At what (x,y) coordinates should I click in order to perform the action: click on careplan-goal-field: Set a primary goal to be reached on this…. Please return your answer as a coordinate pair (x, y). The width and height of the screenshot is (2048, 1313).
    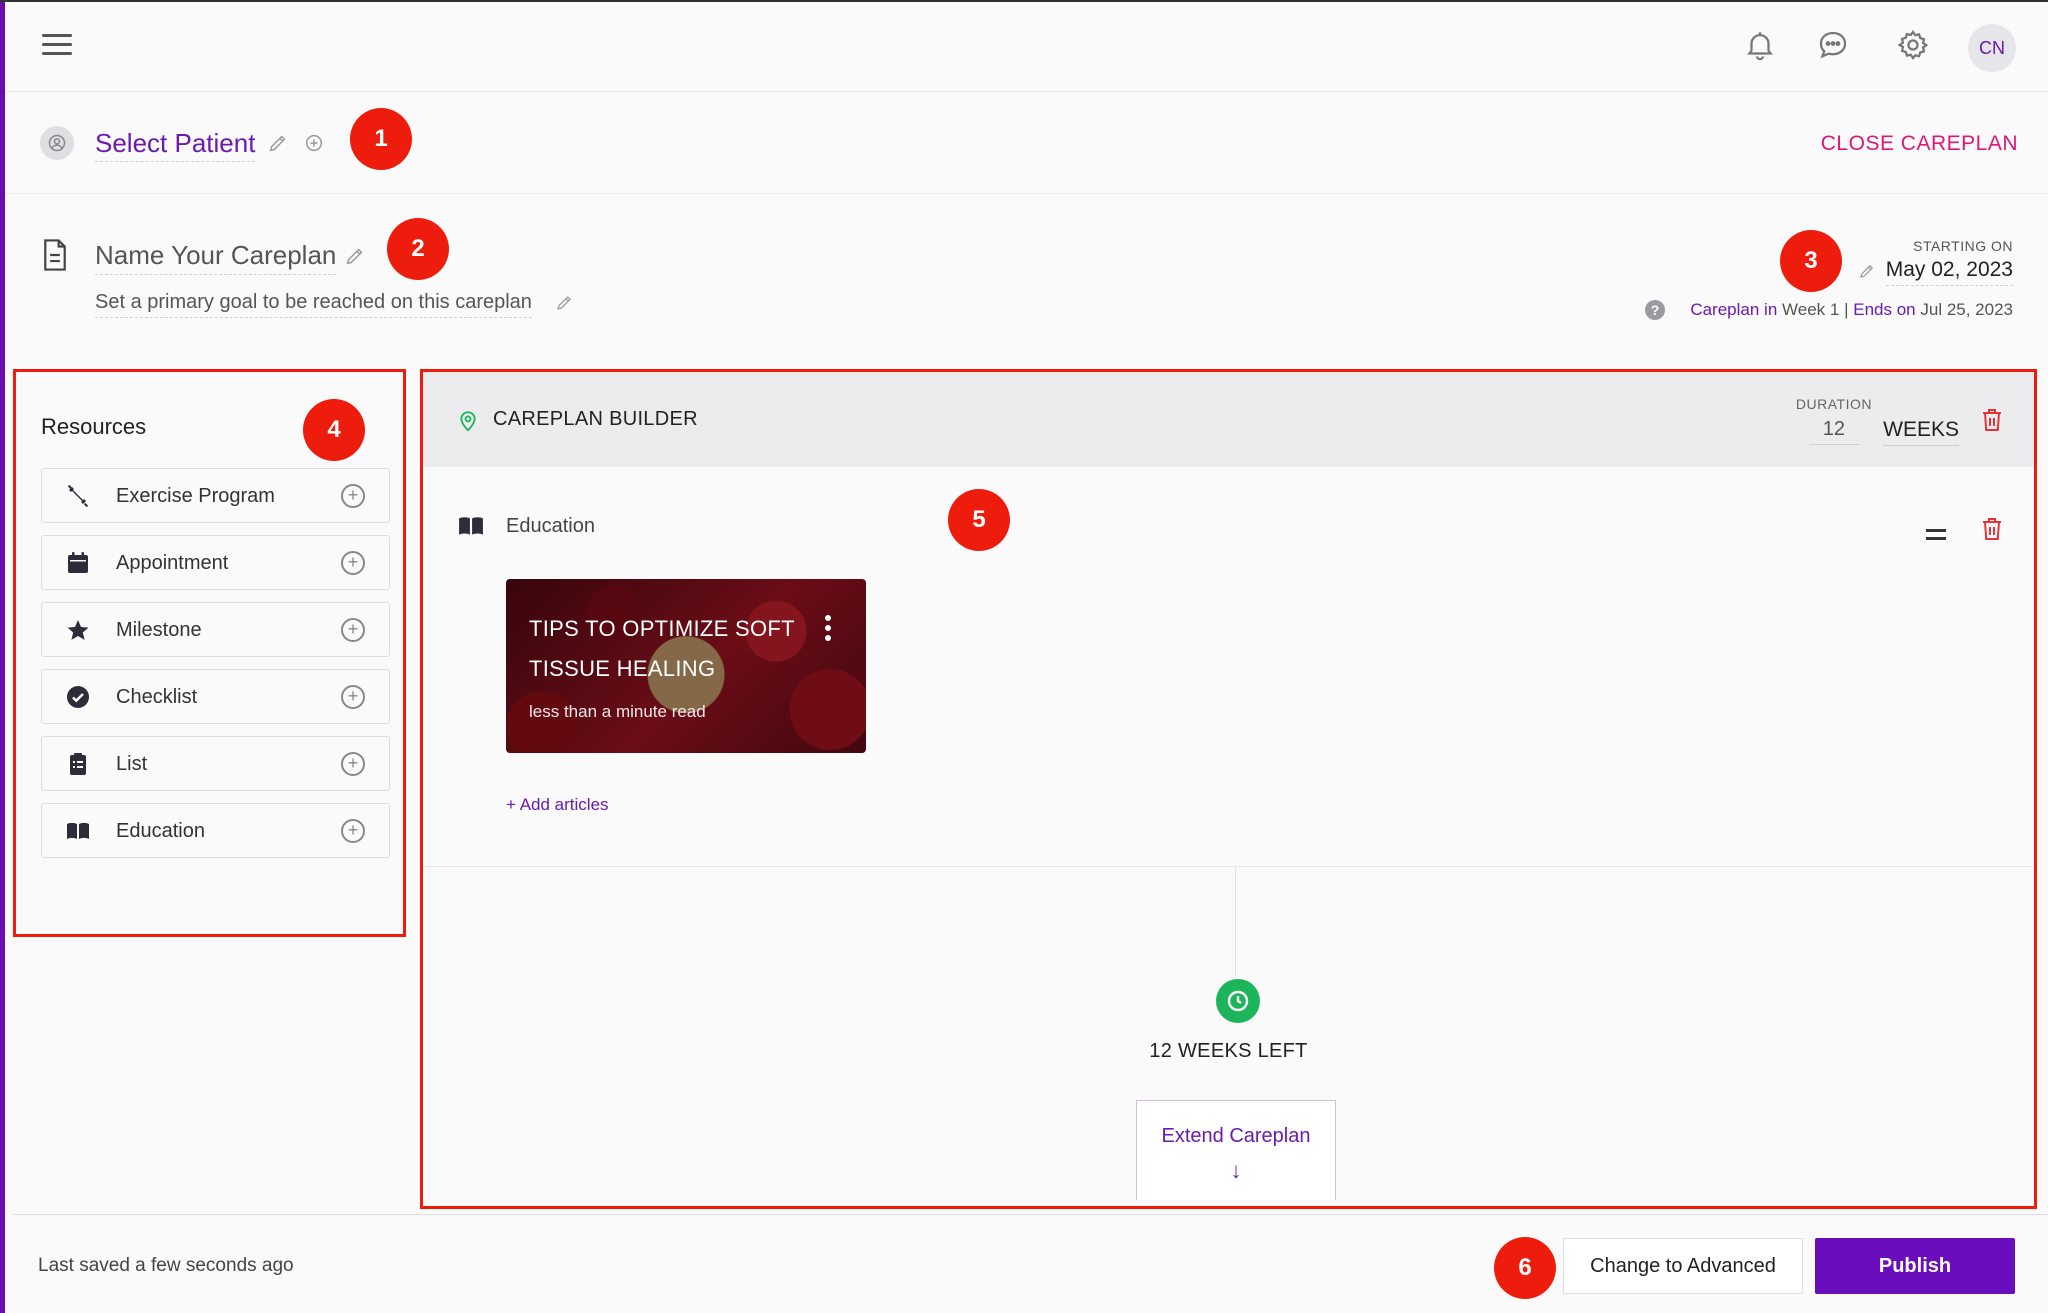
    Looking at the image, I should click on (313, 304).